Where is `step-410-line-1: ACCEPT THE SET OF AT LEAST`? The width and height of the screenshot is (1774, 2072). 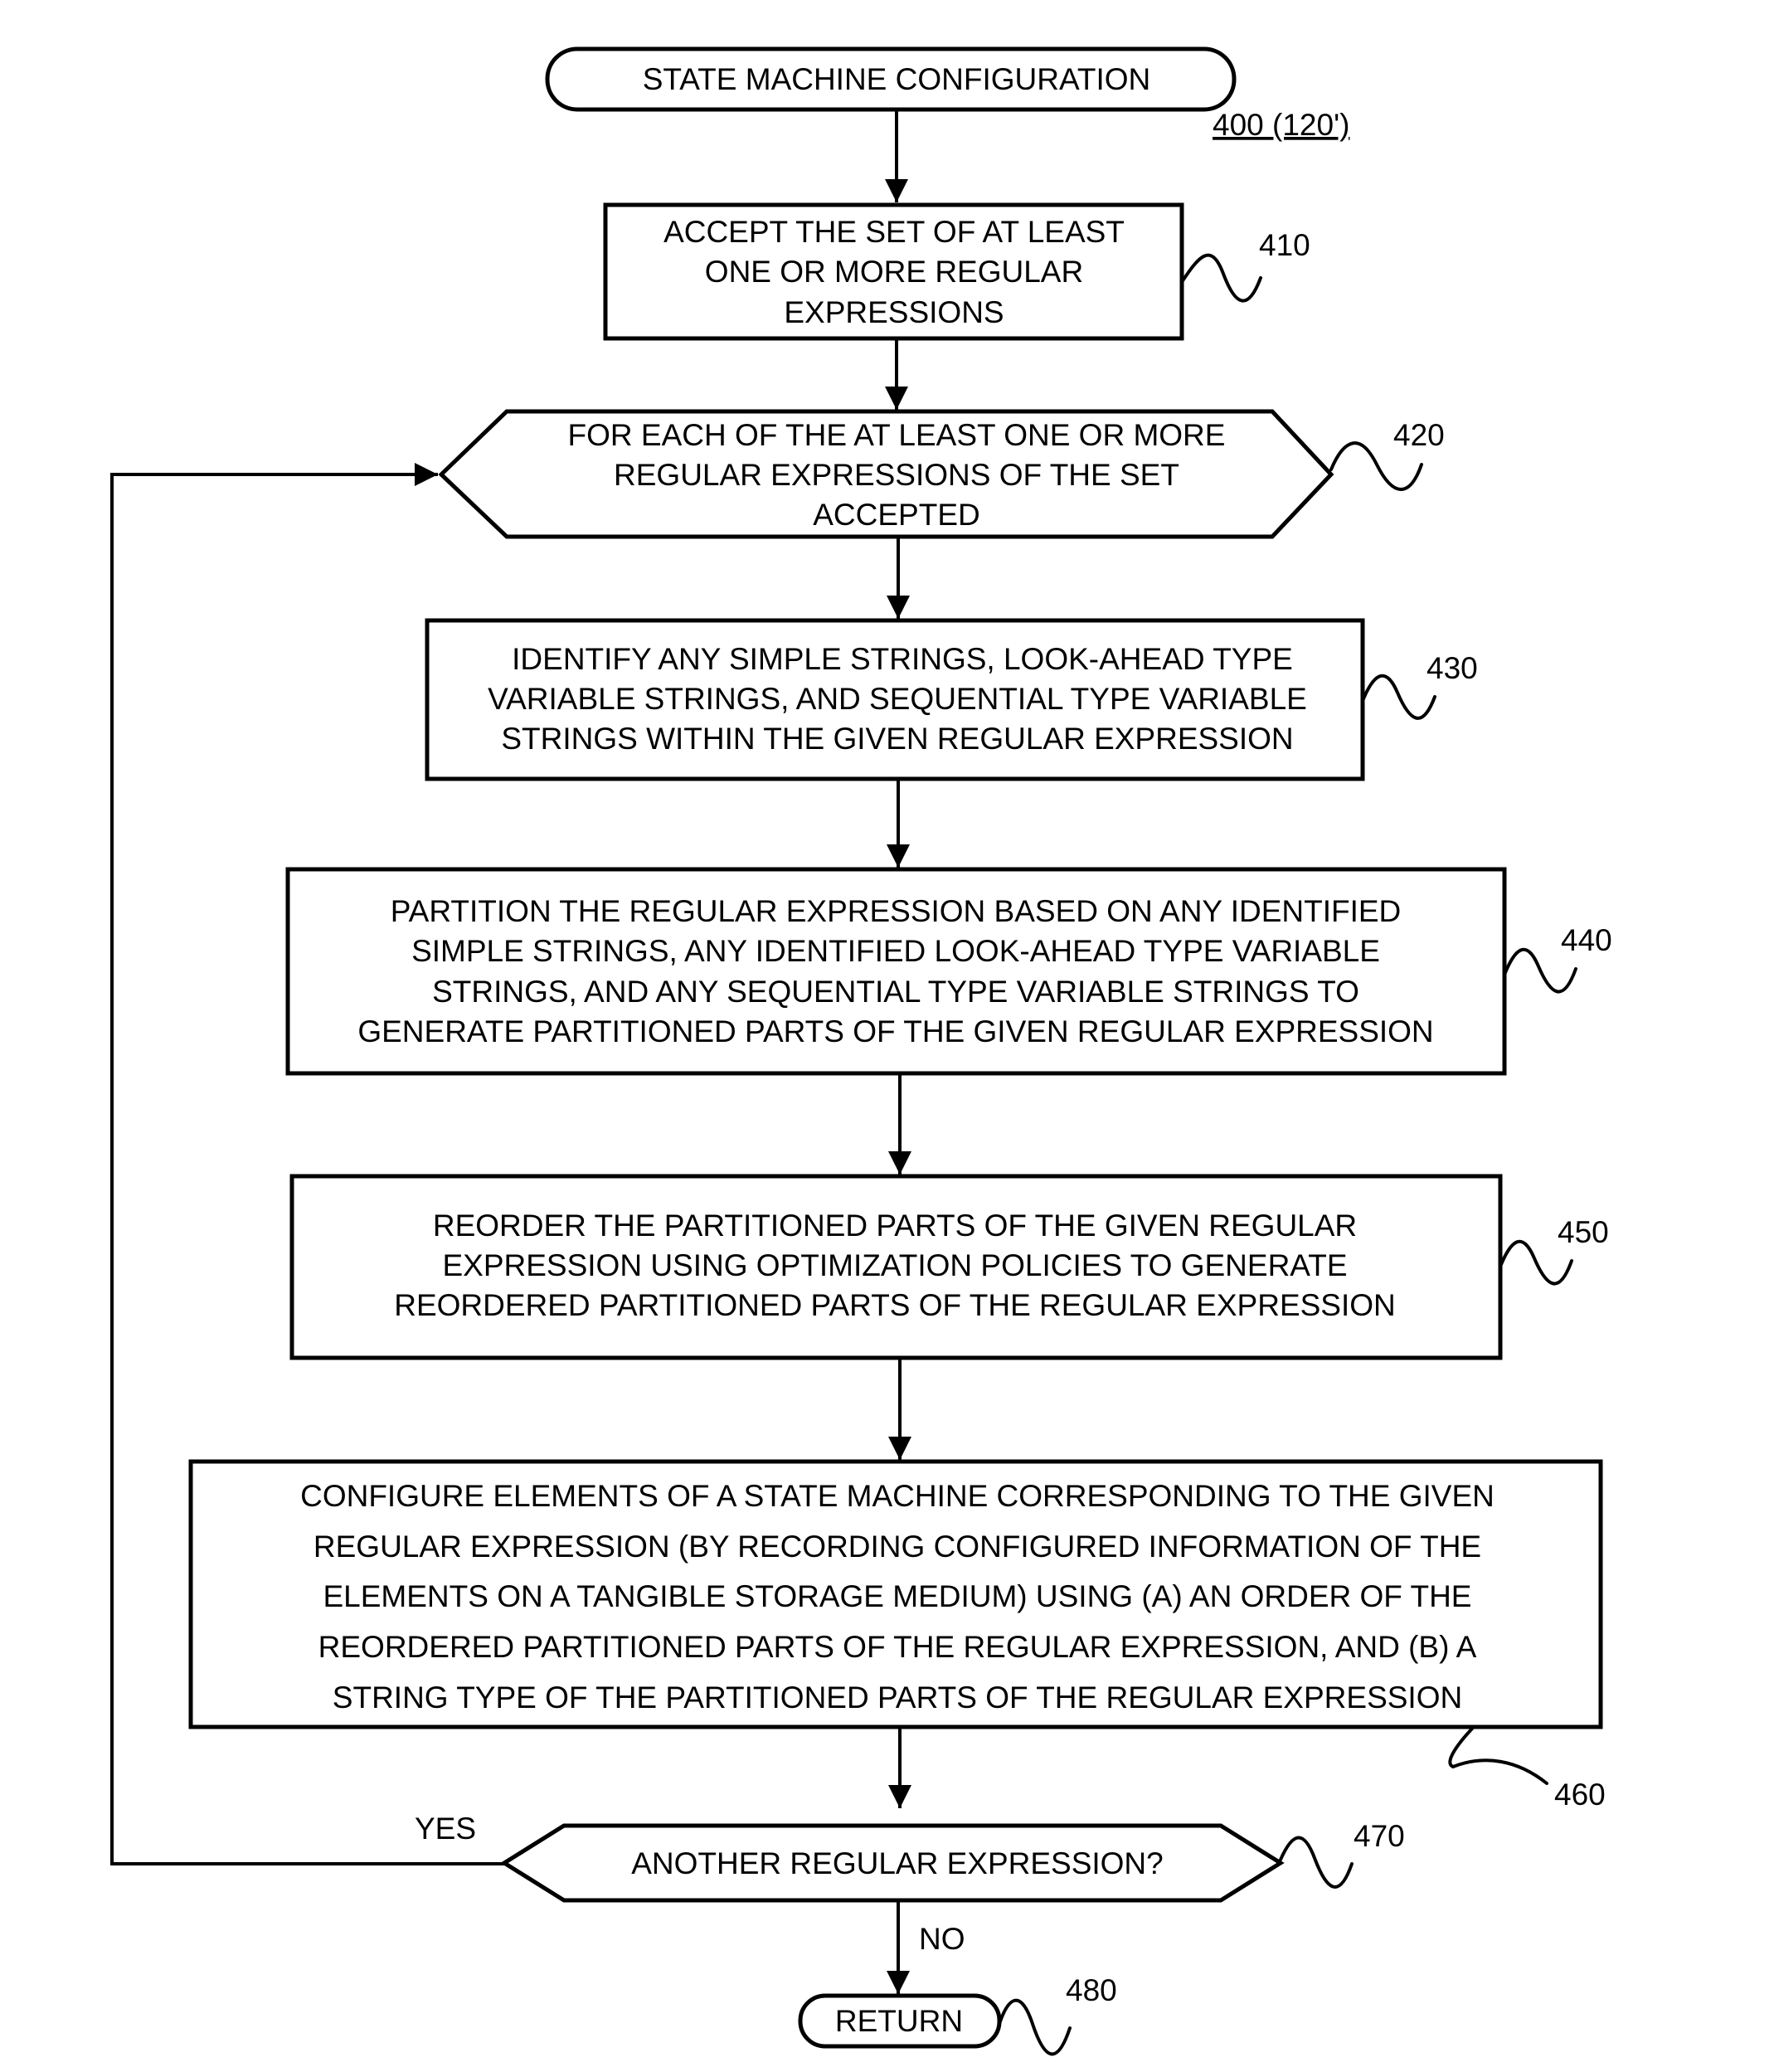 step-410-line-1: ACCEPT THE SET OF AT LEAST is located at coordinates (894, 232).